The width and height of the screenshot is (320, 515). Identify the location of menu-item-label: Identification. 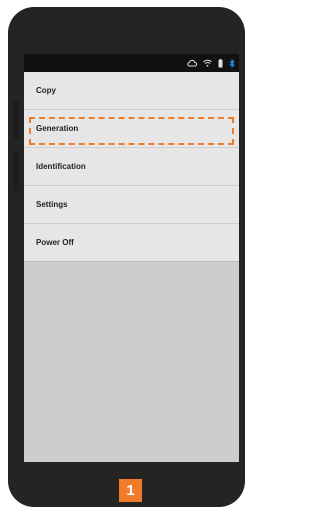
(61, 166).